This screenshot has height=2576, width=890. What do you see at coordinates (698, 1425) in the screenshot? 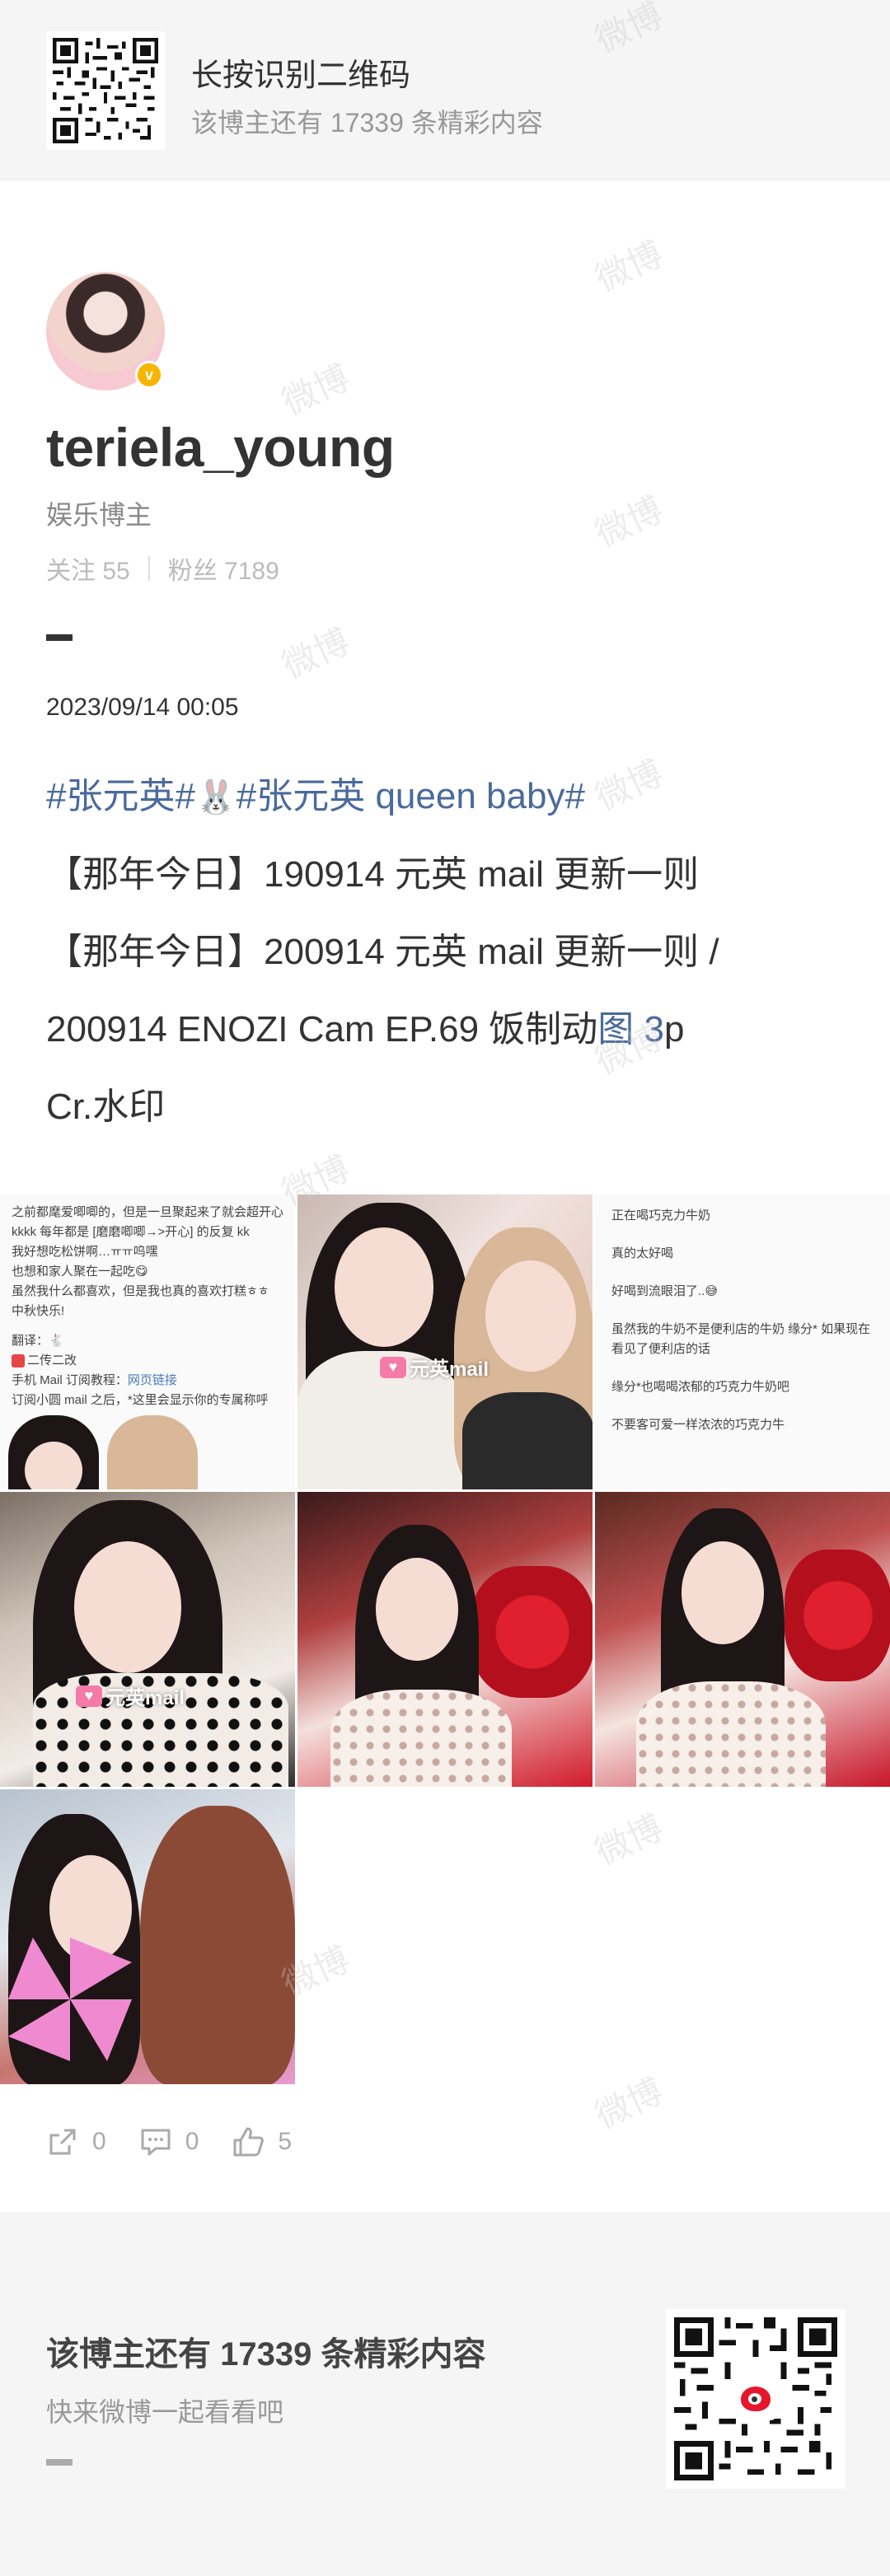
I see `note-line: 不要客可爱一样浓浓的巧克力牛` at bounding box center [698, 1425].